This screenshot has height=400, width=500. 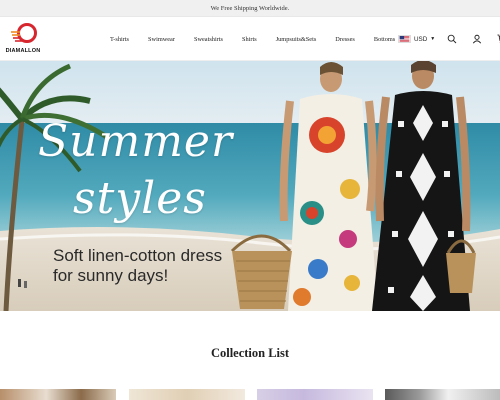 I want to click on nav-item-dresses: Dresses, so click(x=345, y=39).